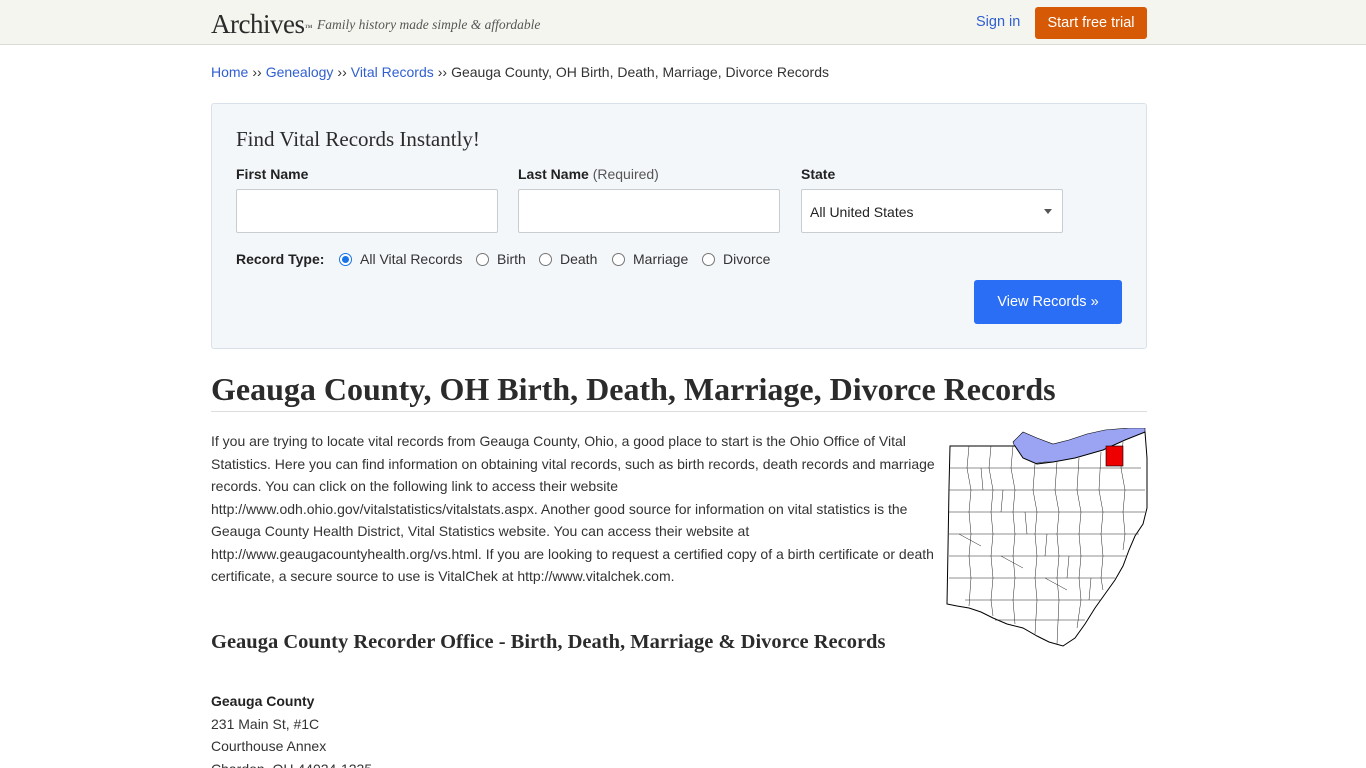 Image resolution: width=1366 pixels, height=768 pixels. Describe the element at coordinates (588, 174) in the screenshot. I see `last-name-label: Last Name (Required)` at that location.